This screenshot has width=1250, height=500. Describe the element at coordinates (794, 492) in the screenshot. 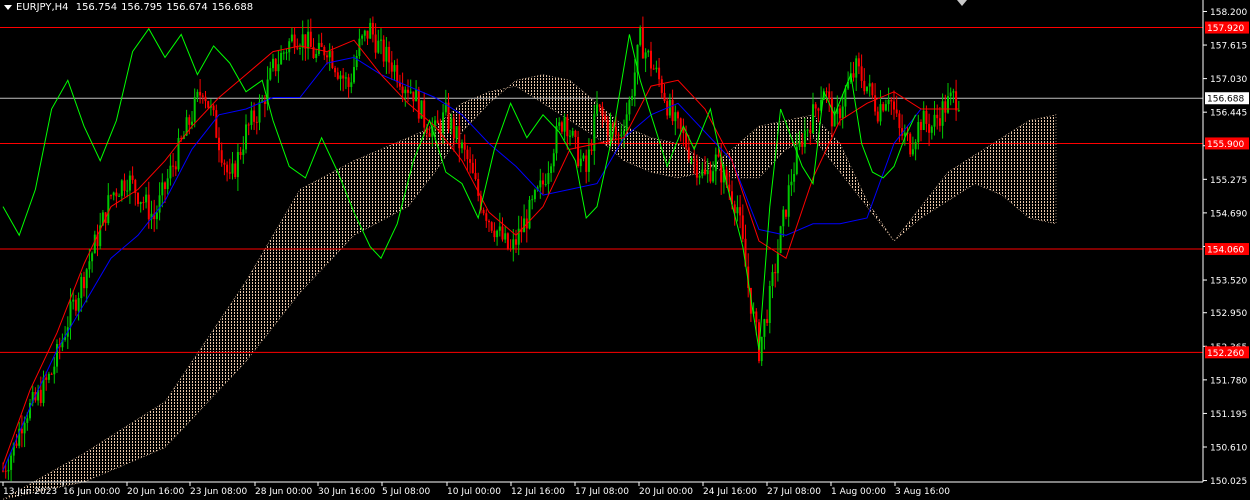

I see `x-tick-label: 27 Jul 08:00` at that location.